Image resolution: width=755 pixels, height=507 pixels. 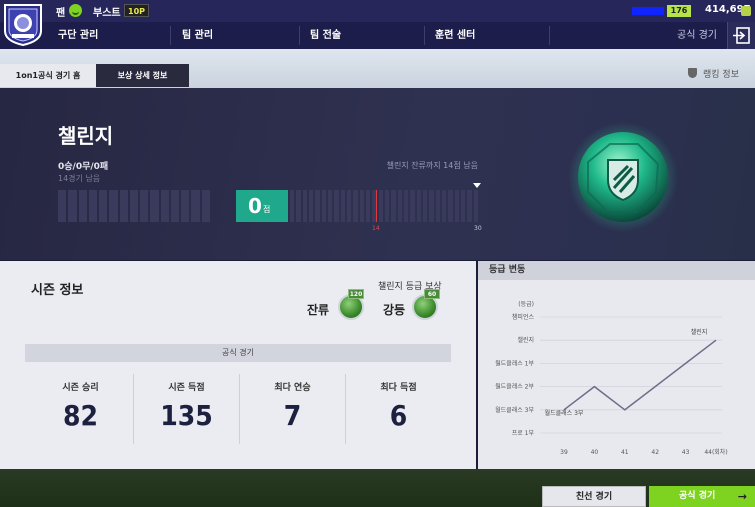 What do you see at coordinates (186, 388) in the screenshot?
I see `stat-label: 시즌 득점` at bounding box center [186, 388].